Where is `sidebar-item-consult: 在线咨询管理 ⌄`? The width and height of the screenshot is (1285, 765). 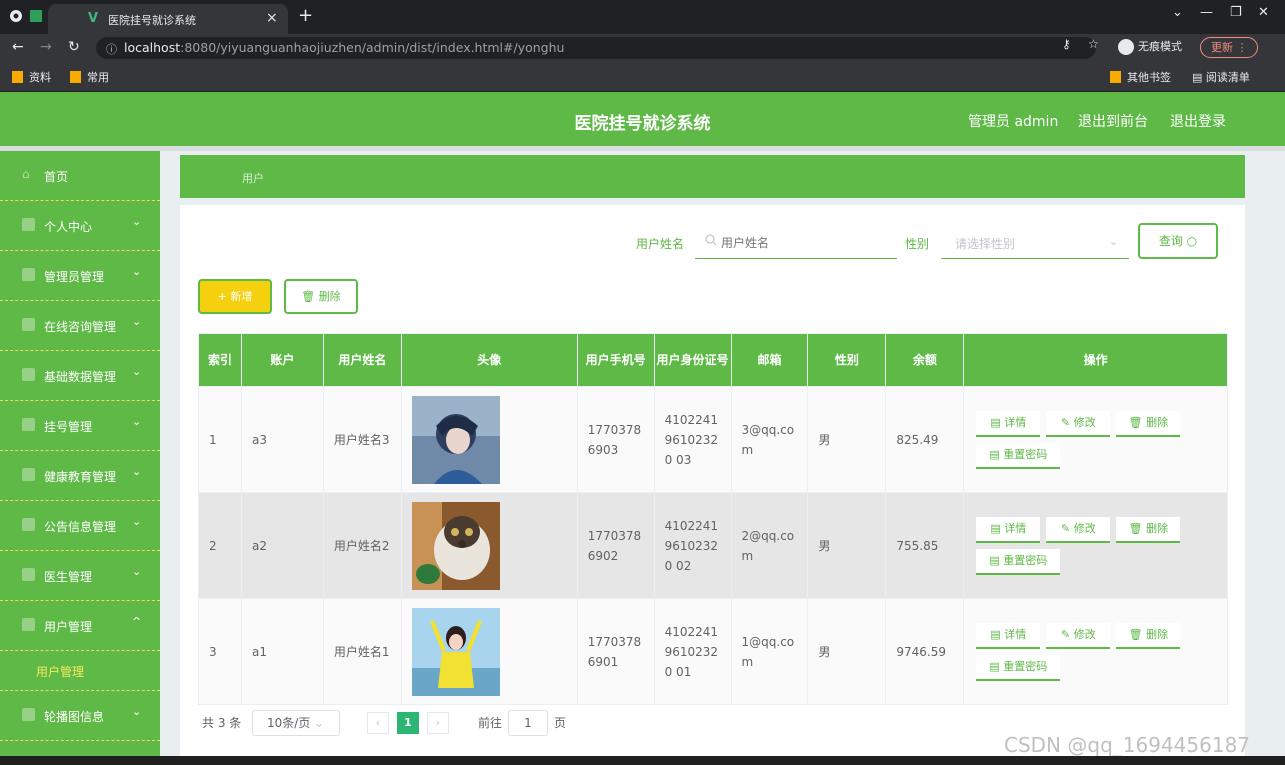 sidebar-item-consult: 在线咨询管理 ⌄ is located at coordinates (80, 326).